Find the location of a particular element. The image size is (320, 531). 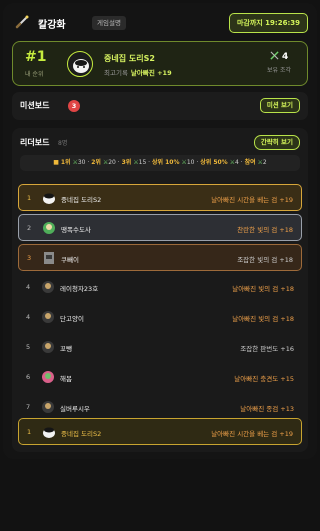

my-best-record: 최고기록 날아빠진 +19 is located at coordinates (138, 72).